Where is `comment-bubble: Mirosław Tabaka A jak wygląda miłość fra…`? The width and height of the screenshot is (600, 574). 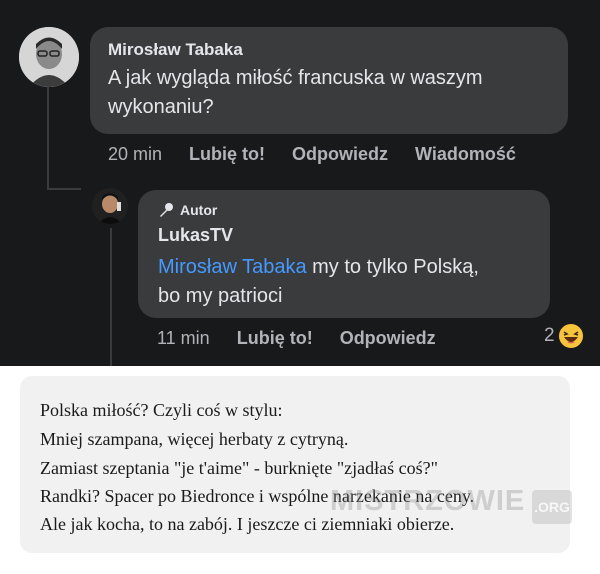 comment-bubble: Mirosław Tabaka A jak wygląda miłość fra… is located at coordinates (329, 80).